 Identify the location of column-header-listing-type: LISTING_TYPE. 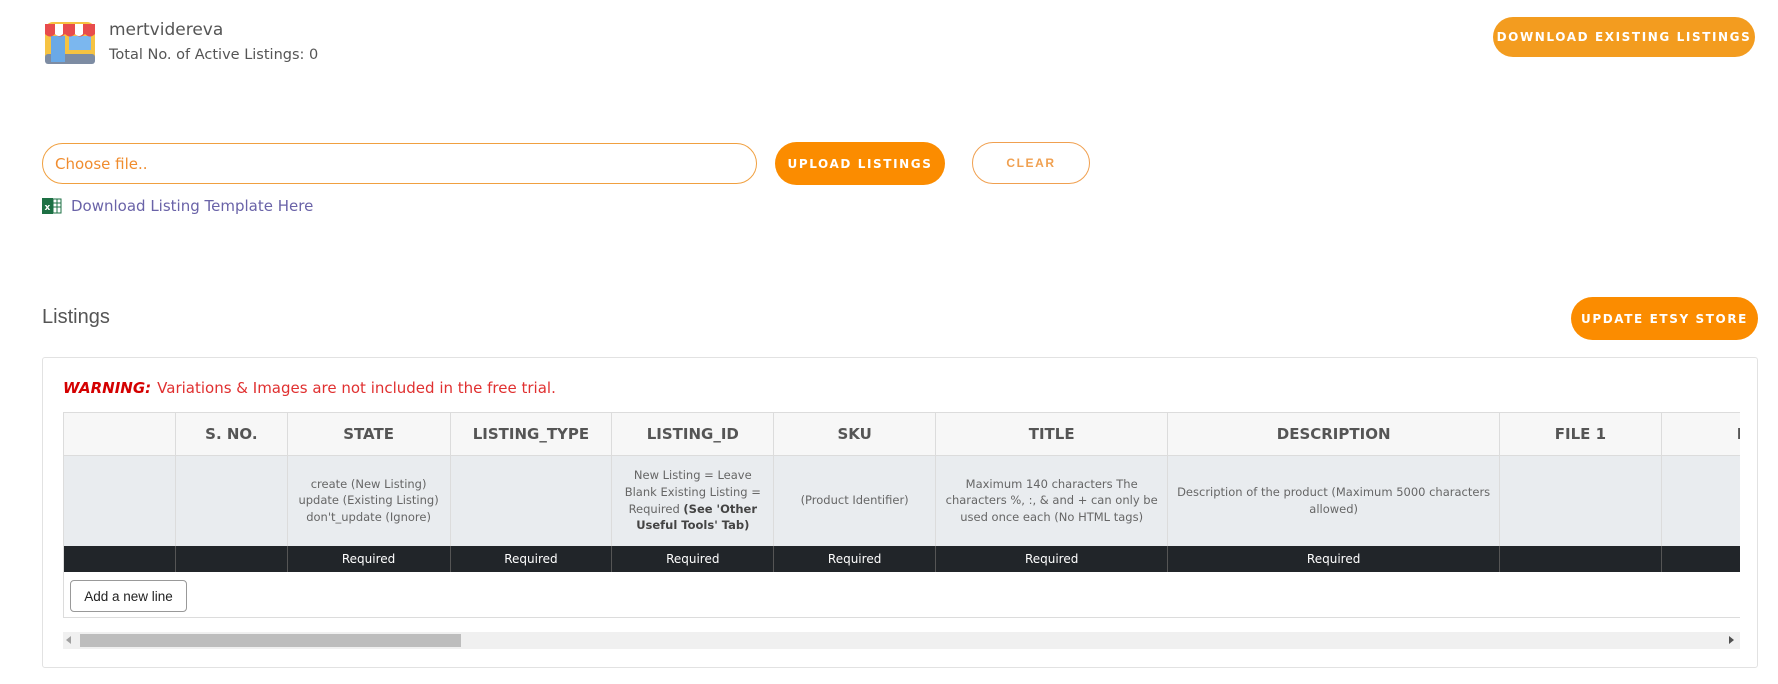
(531, 434).